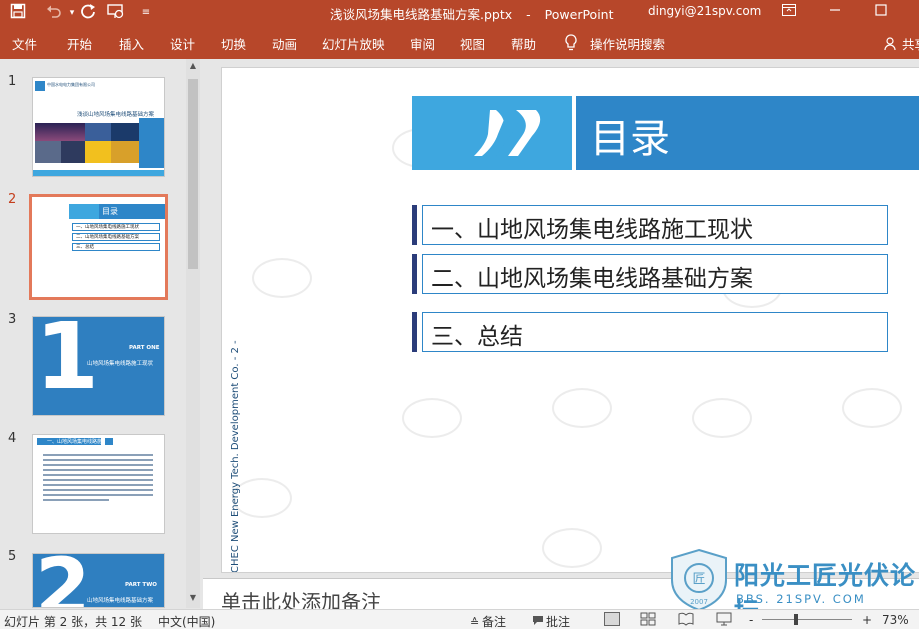  What do you see at coordinates (12, 319) in the screenshot?
I see `thumbnail-number: 3` at bounding box center [12, 319].